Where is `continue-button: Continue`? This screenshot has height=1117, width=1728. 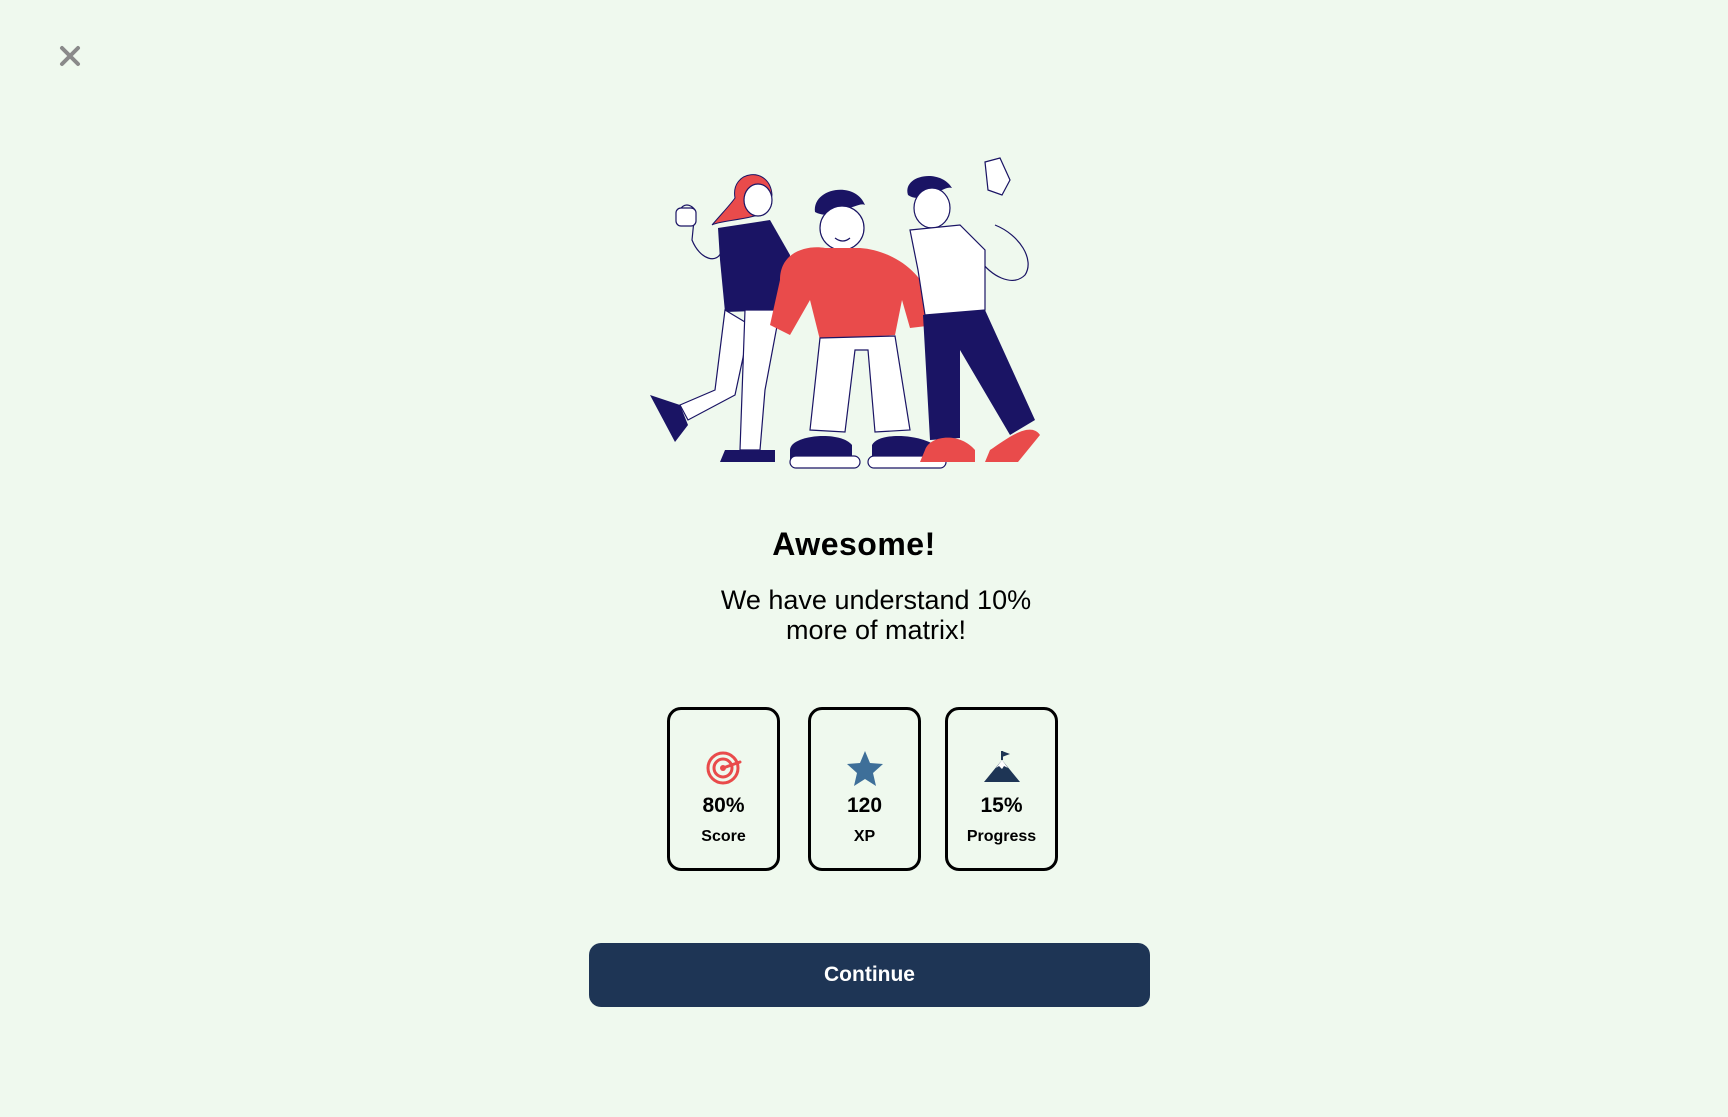 continue-button: Continue is located at coordinates (869, 975).